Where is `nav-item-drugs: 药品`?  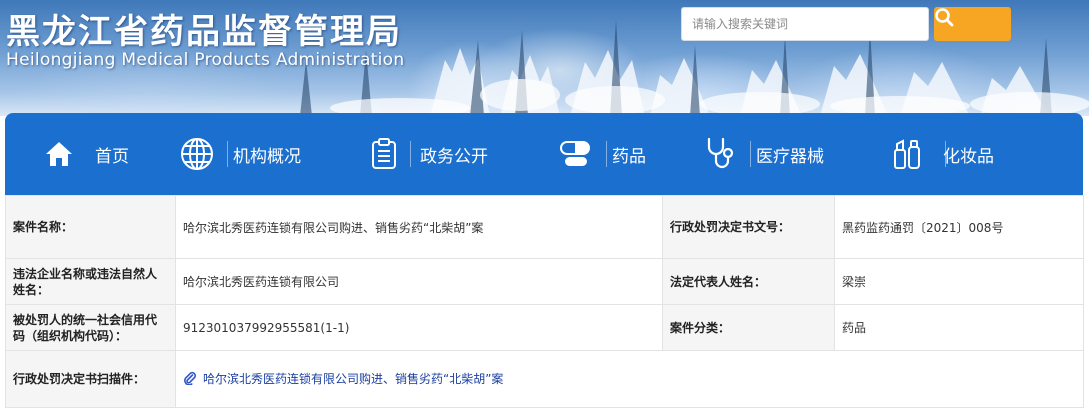 nav-item-drugs: 药品 is located at coordinates (602, 154).